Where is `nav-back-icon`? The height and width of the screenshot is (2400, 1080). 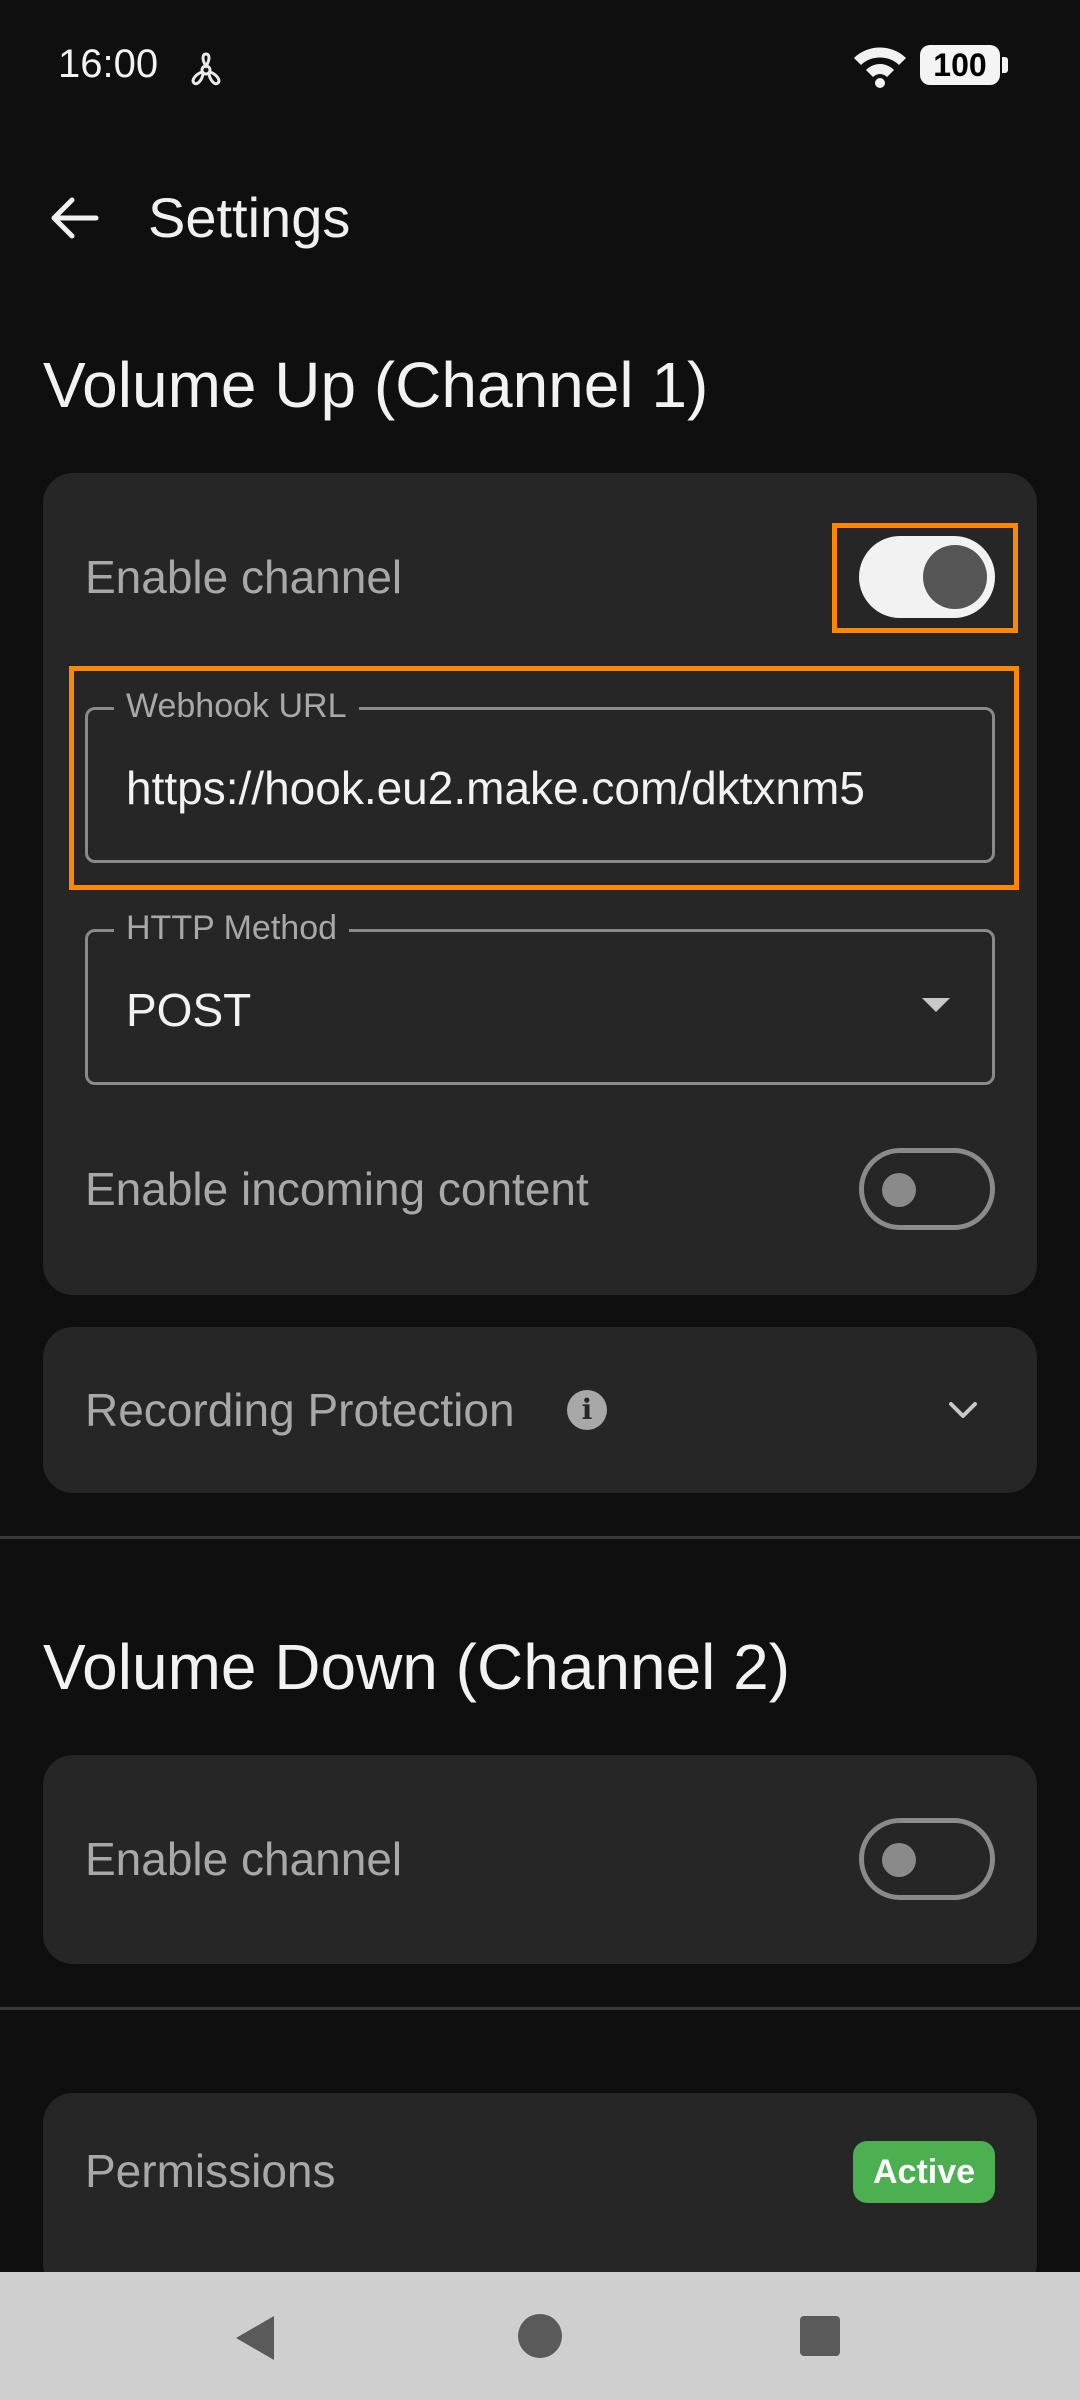 nav-back-icon is located at coordinates (255, 2338).